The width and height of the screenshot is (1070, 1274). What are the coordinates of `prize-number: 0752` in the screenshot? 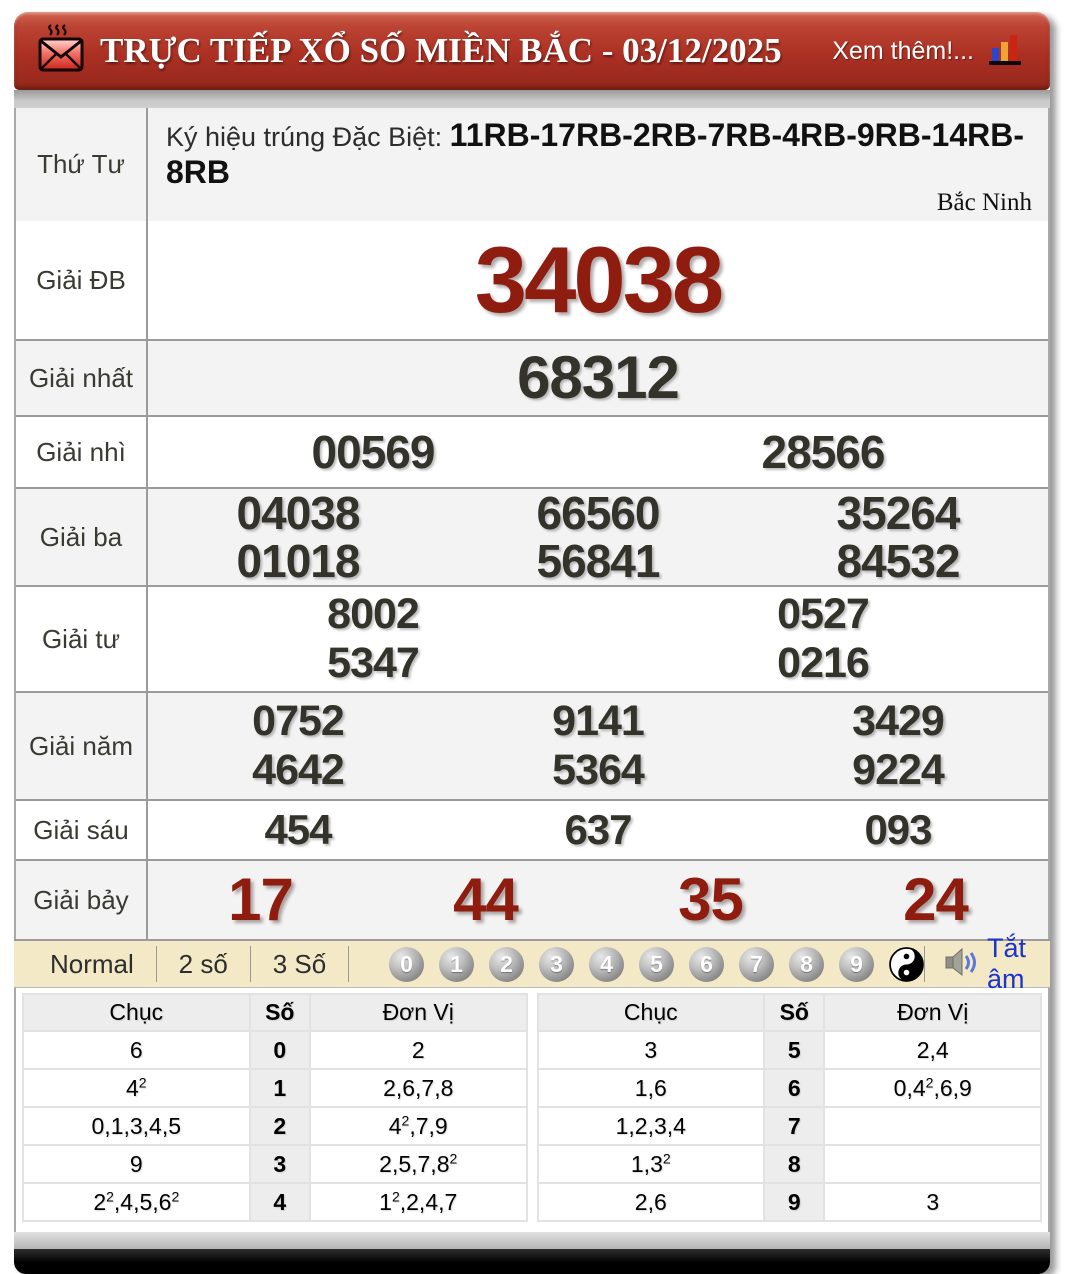 It's located at (298, 720).